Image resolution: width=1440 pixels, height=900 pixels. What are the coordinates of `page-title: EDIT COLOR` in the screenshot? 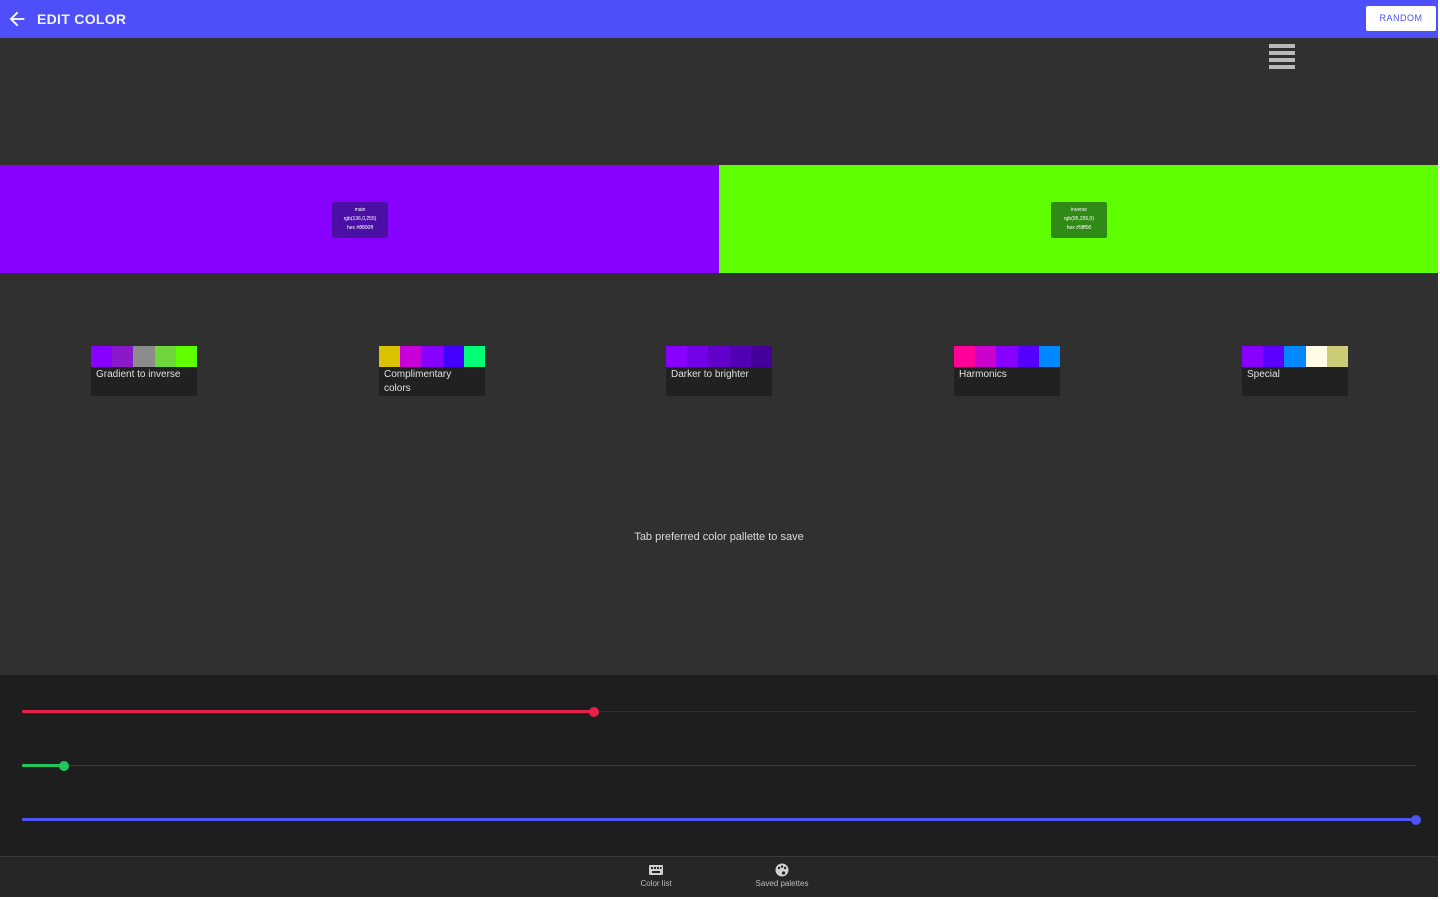 It's located at (82, 19).